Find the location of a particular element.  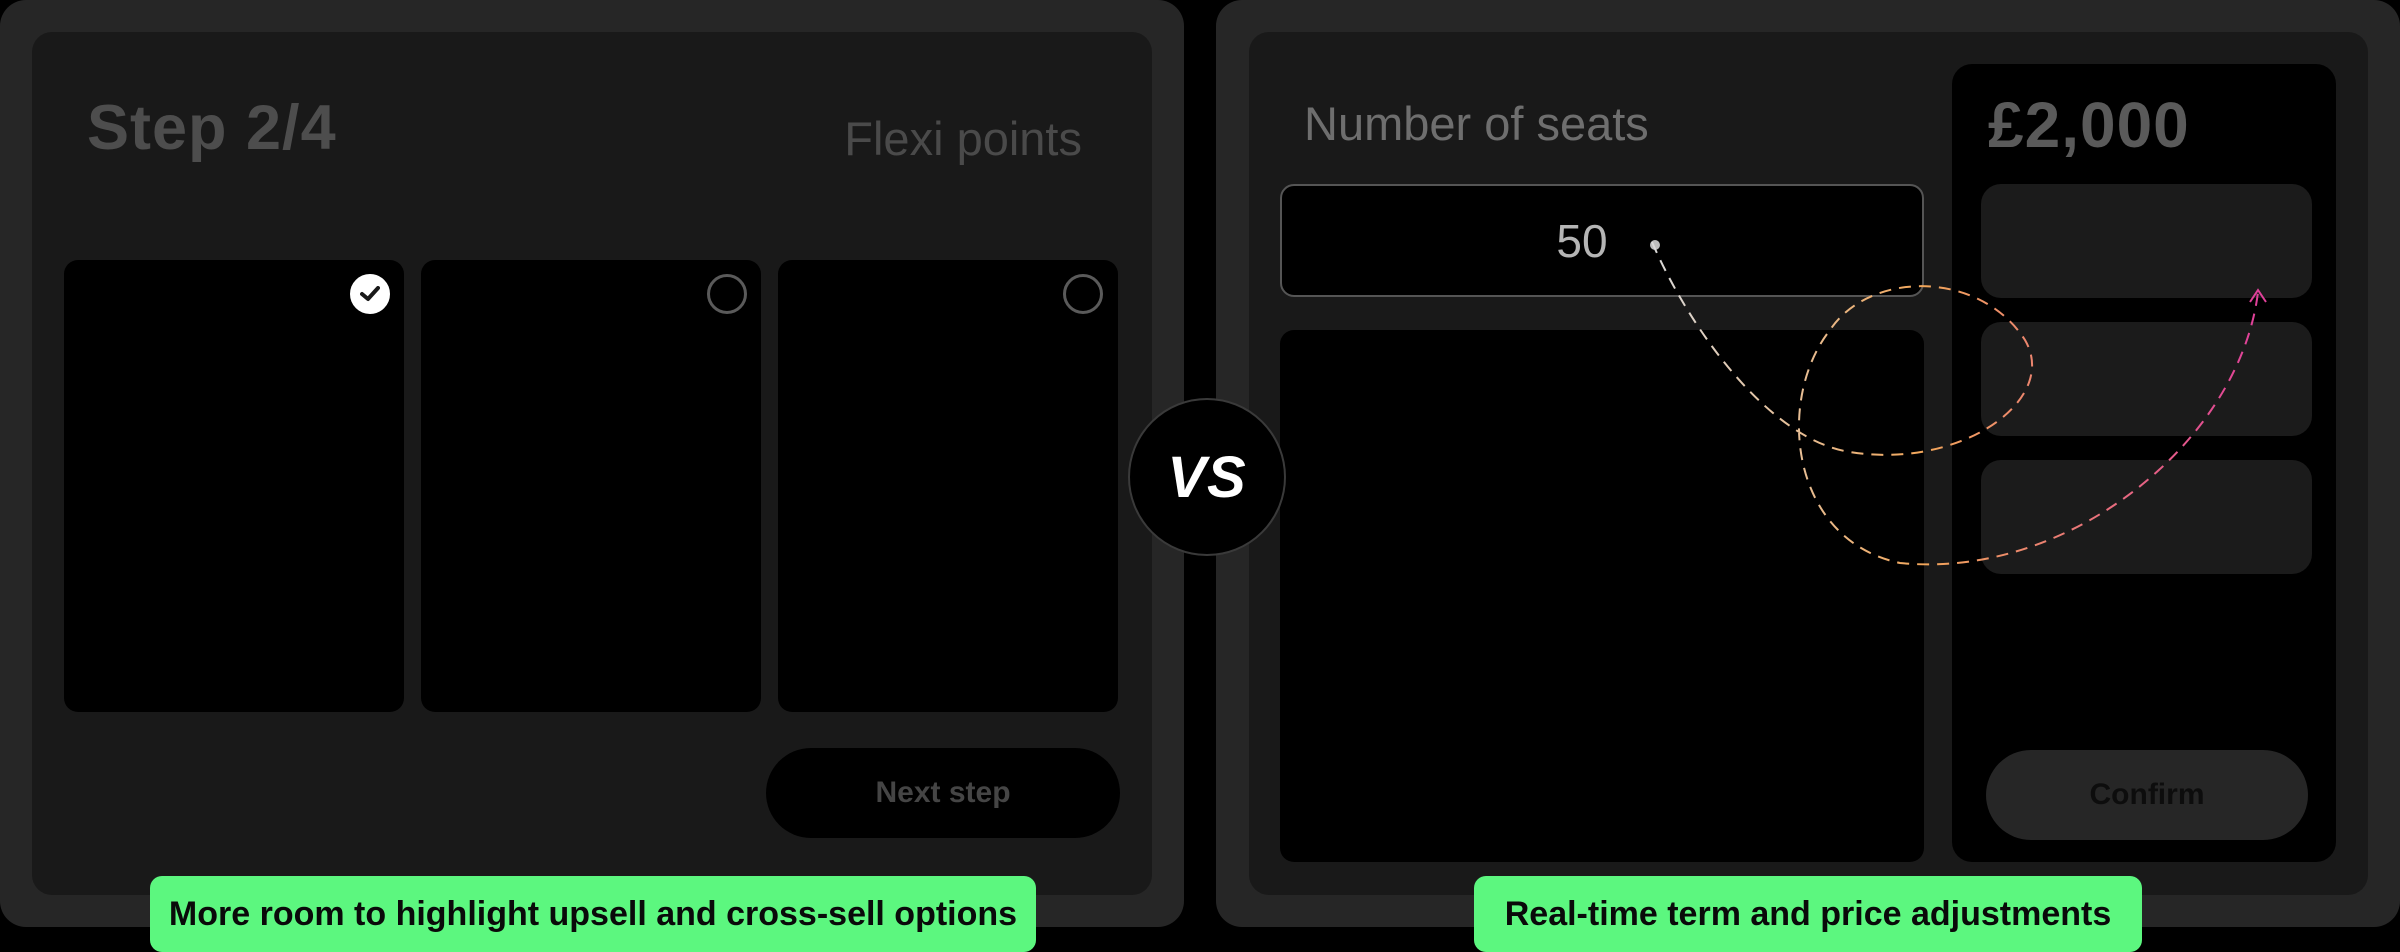

seats-value: 50 is located at coordinates (1582, 240).